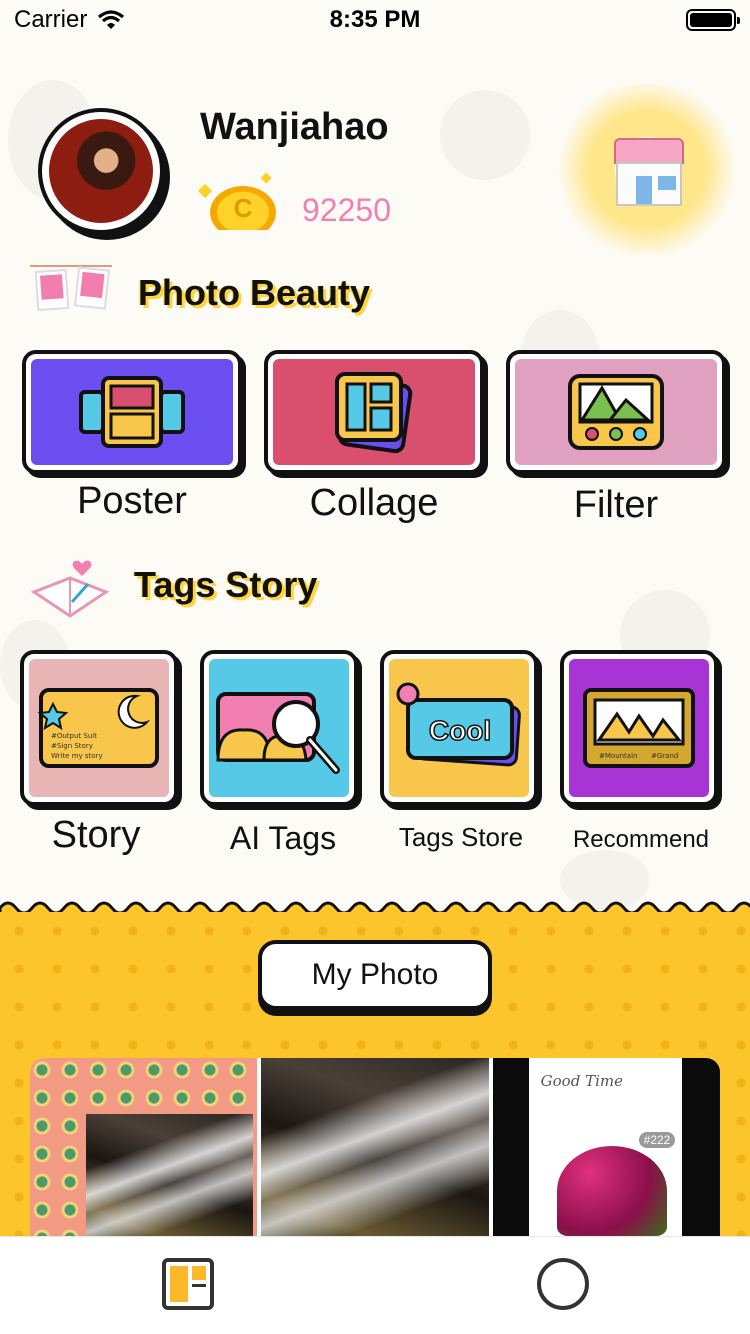  Describe the element at coordinates (346, 210) in the screenshot. I see `coin-count: 92250` at that location.